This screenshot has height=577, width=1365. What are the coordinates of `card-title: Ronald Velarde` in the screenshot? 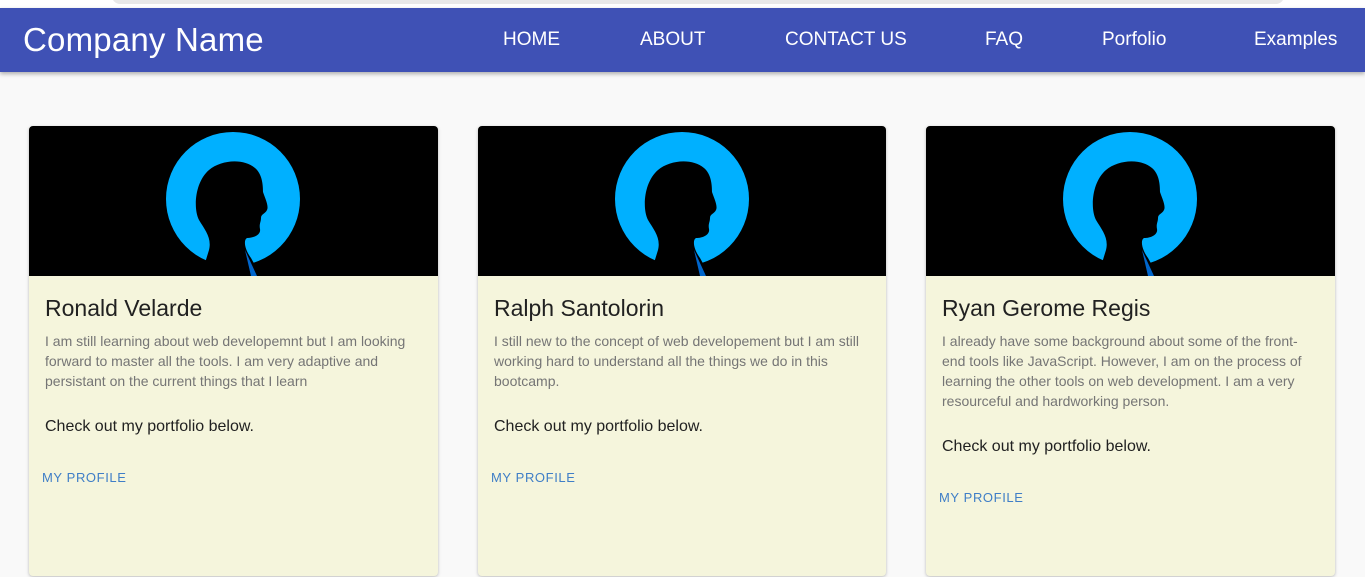 It's located at (124, 308).